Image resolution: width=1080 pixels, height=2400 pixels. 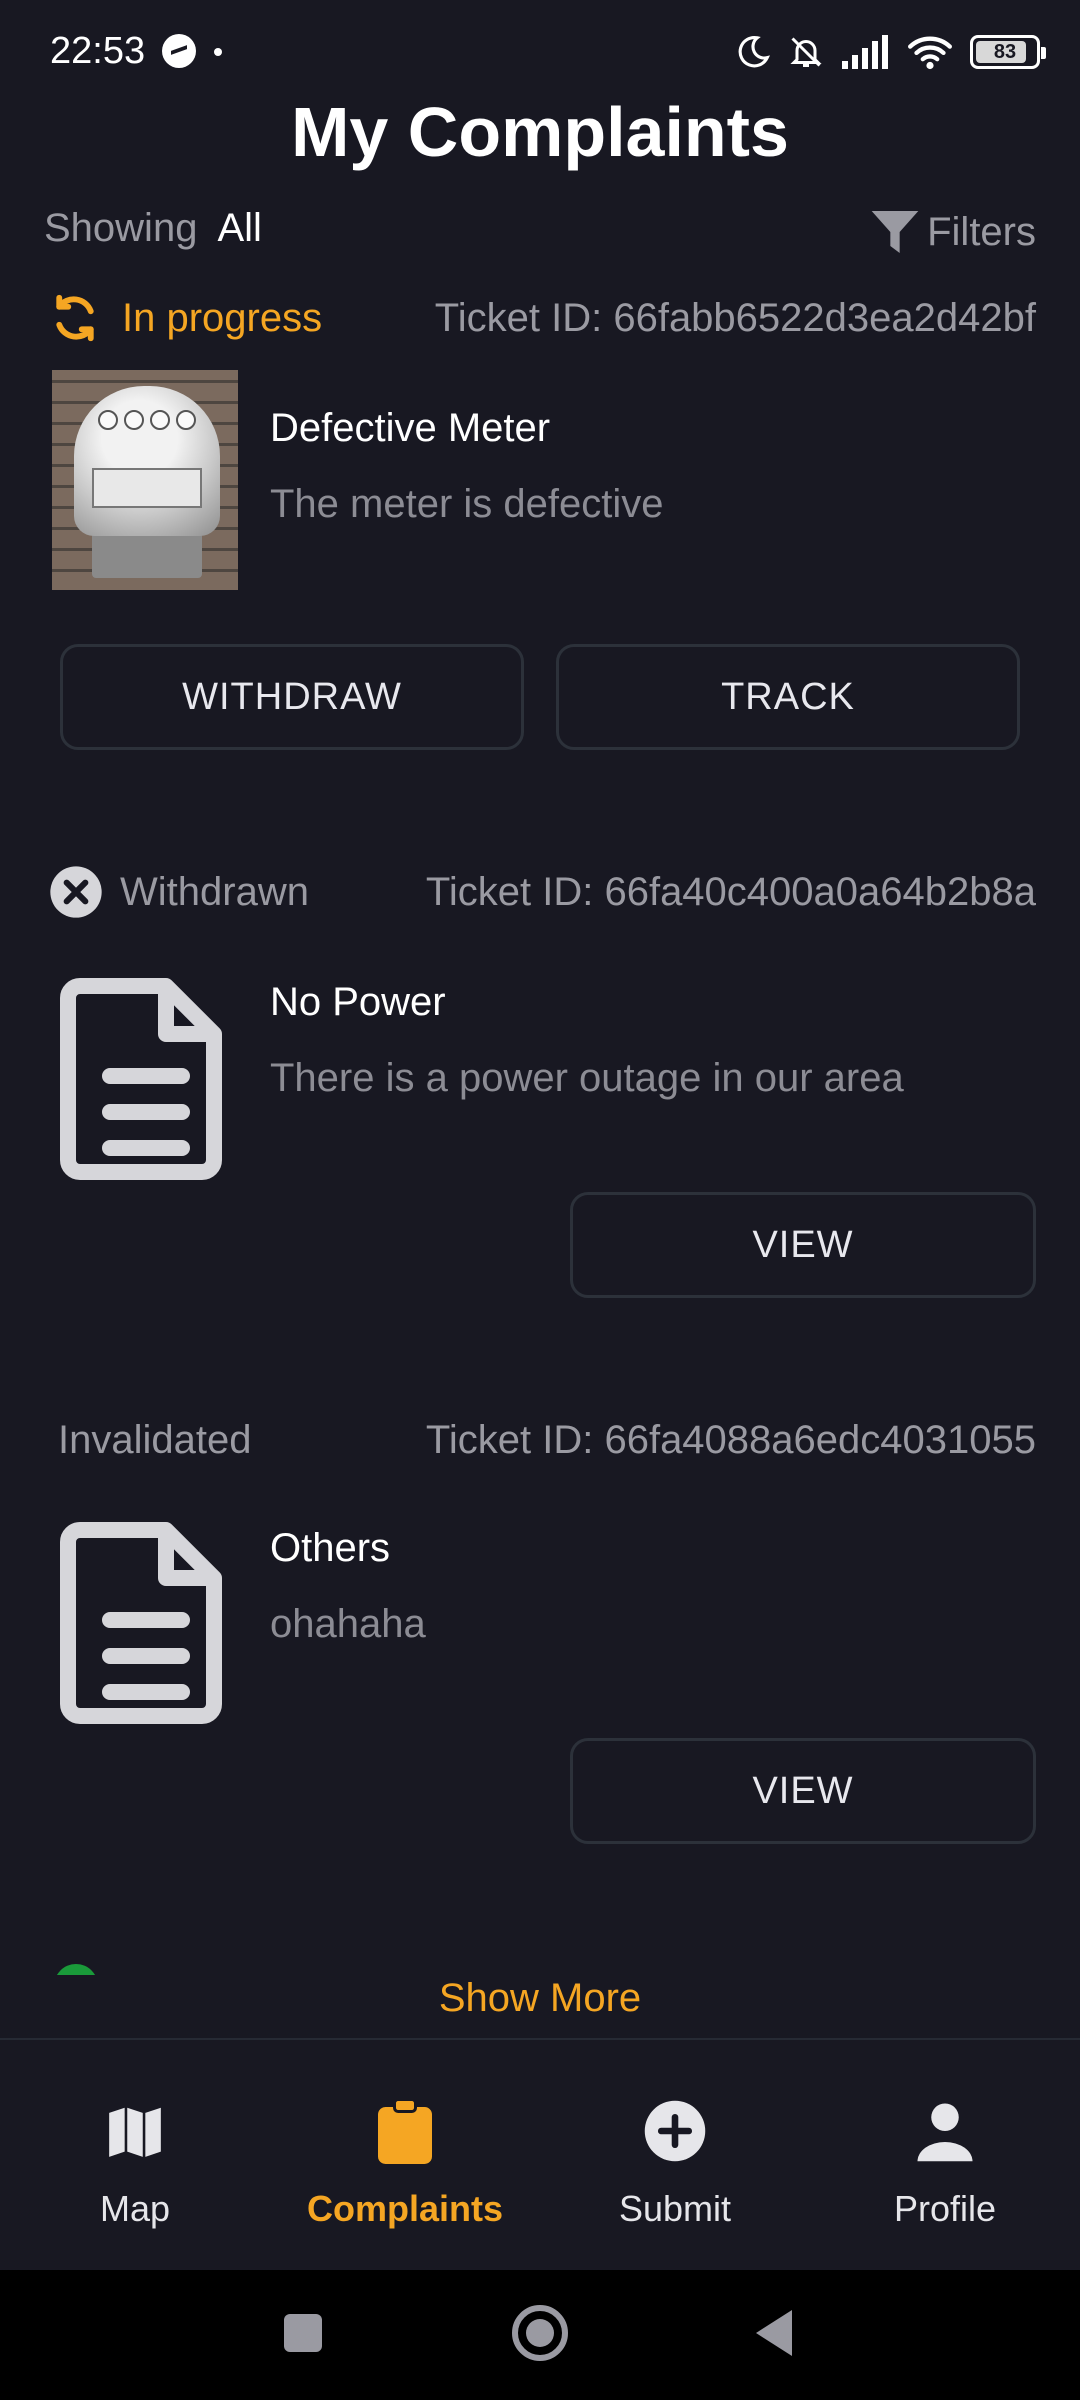 What do you see at coordinates (895, 232) in the screenshot?
I see `filter-icon` at bounding box center [895, 232].